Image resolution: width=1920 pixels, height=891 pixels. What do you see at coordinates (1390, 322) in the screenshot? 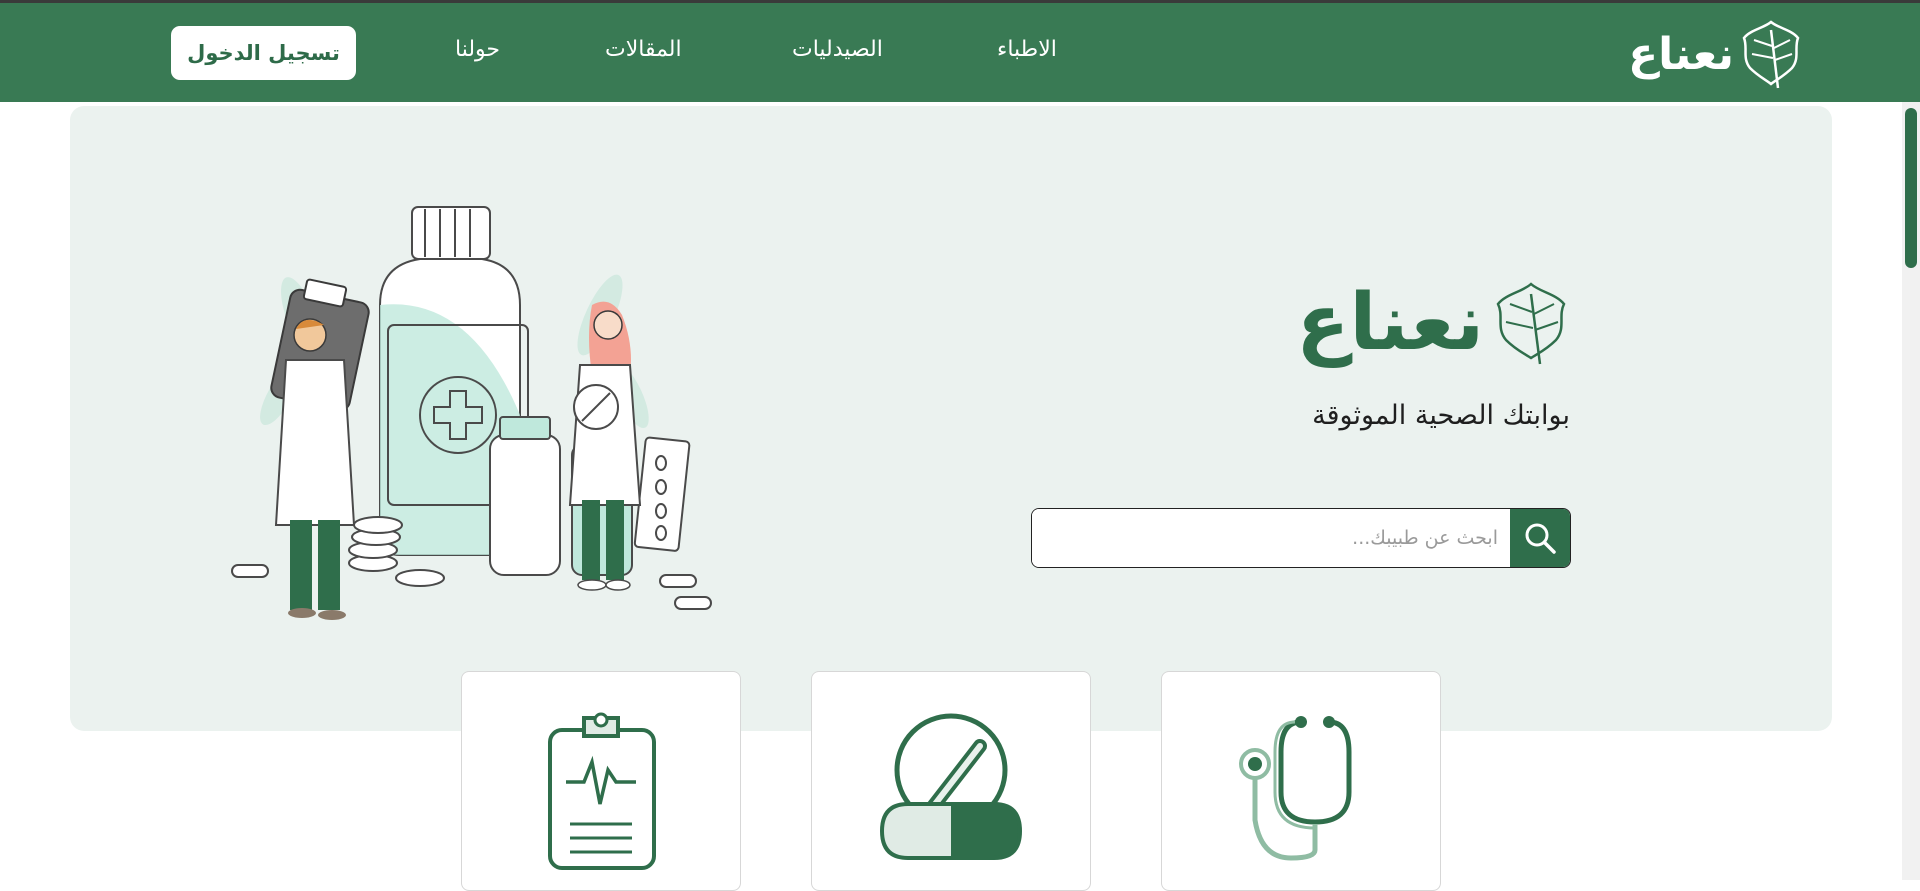
I see `hero-logo-text: نعناع` at bounding box center [1390, 322].